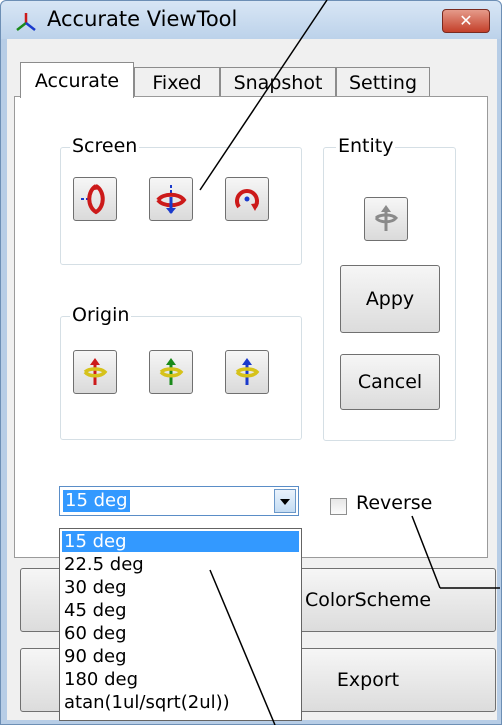  What do you see at coordinates (426, 552) in the screenshot?
I see `annotation-line-reverse` at bounding box center [426, 552].